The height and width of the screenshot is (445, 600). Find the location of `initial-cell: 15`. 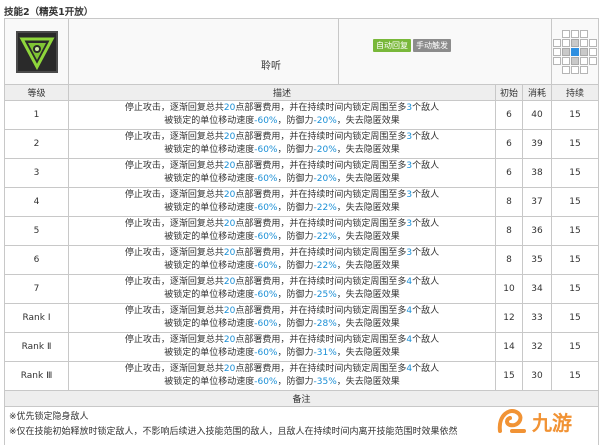

initial-cell: 15 is located at coordinates (509, 376).